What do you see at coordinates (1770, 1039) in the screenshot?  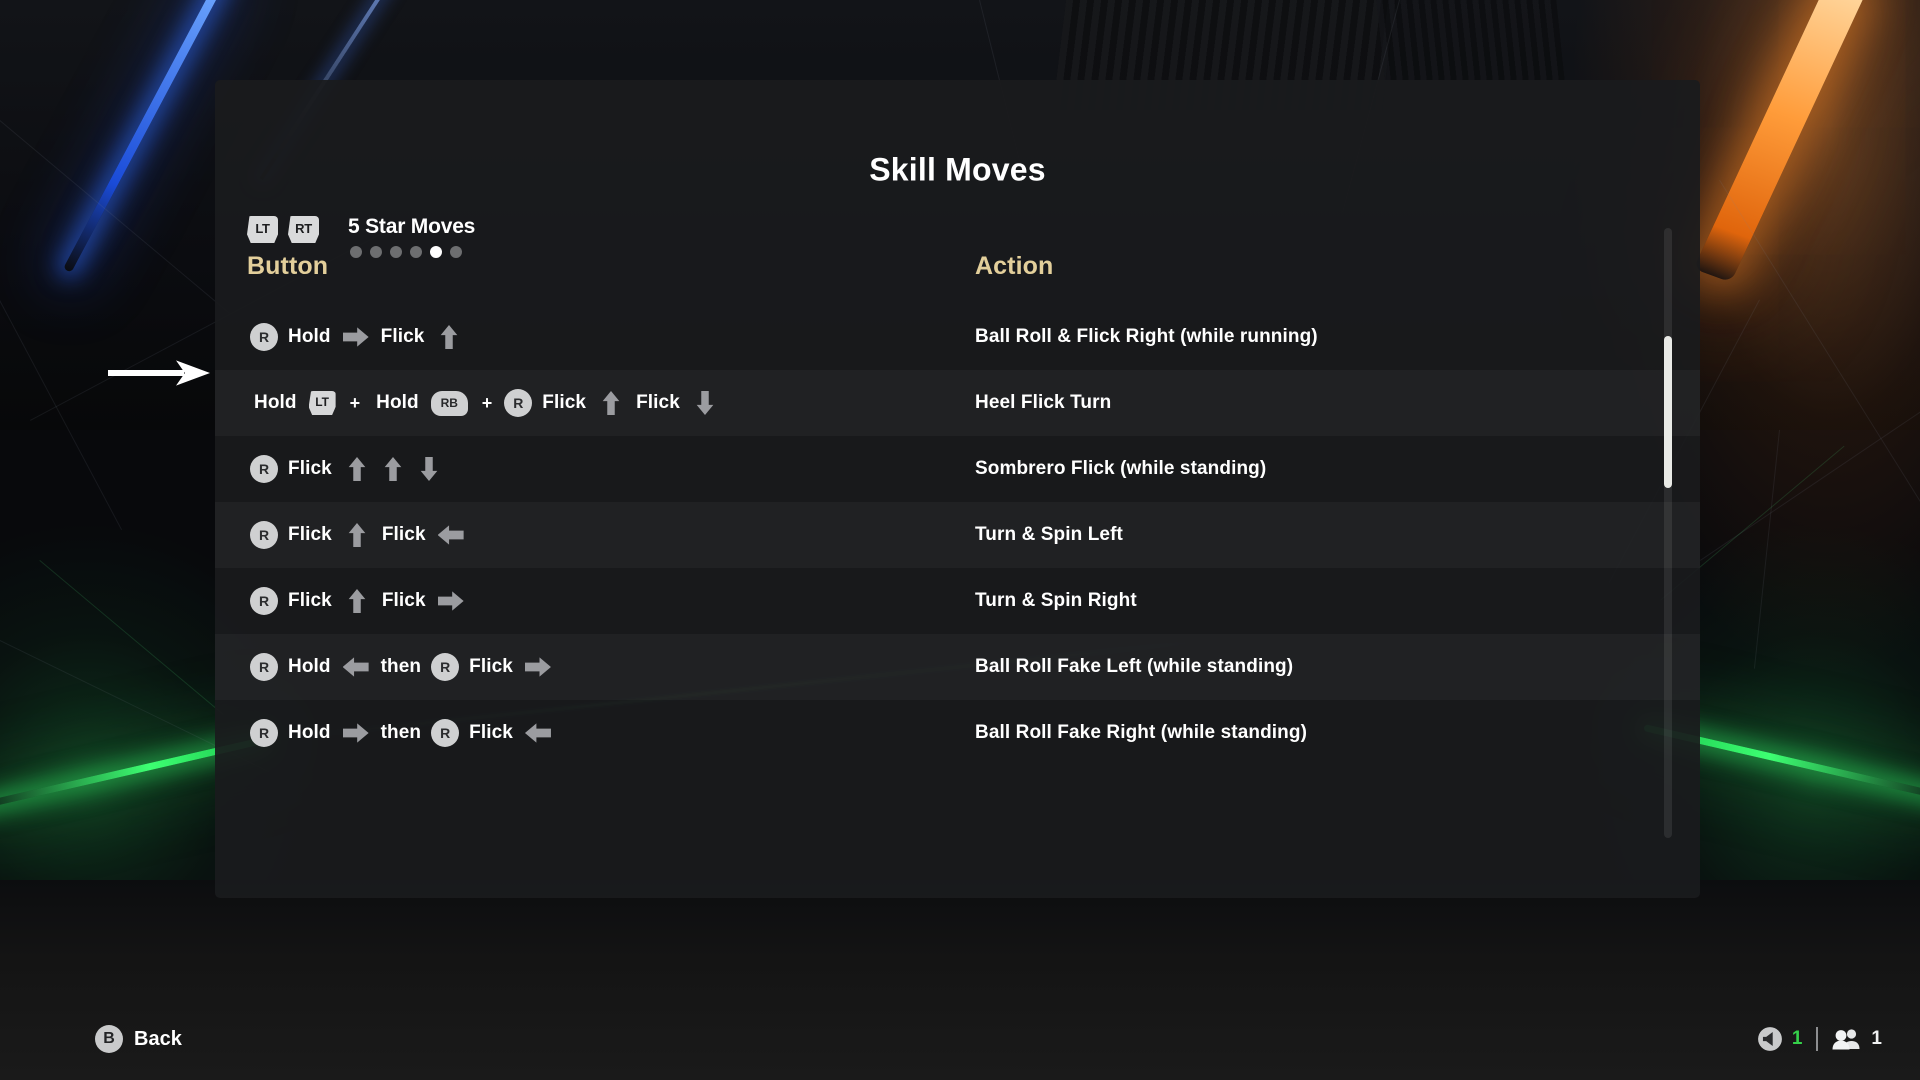 I see `volume-icon` at bounding box center [1770, 1039].